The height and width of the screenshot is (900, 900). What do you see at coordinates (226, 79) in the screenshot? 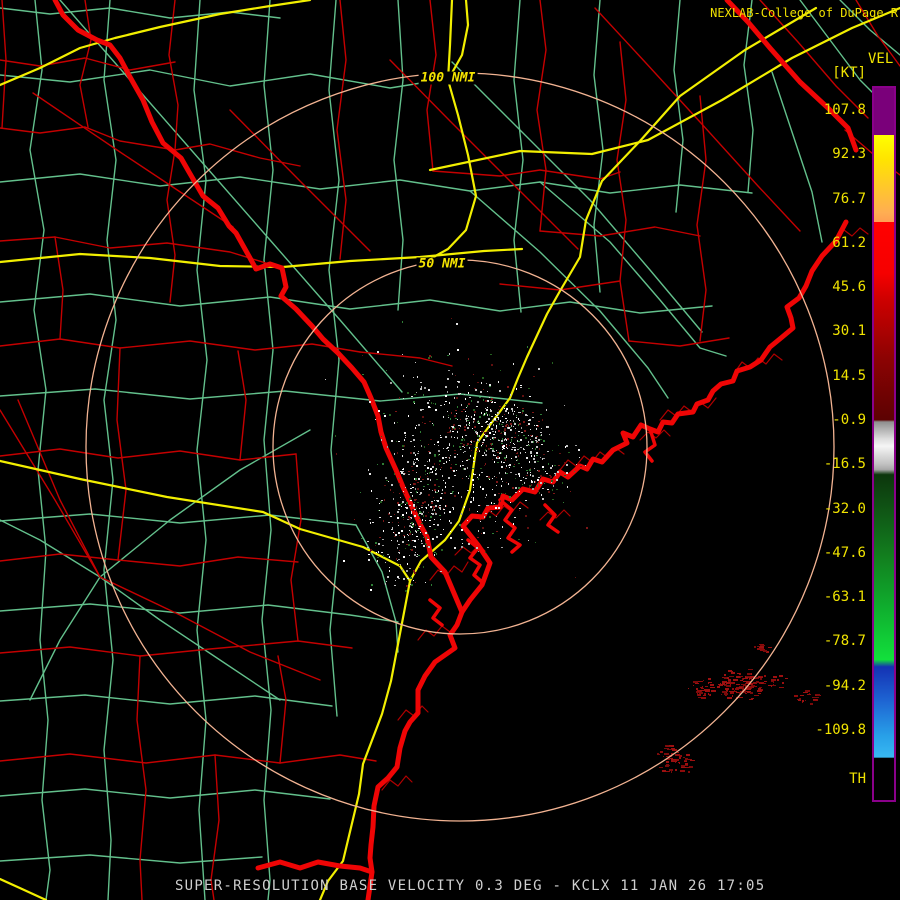
I see `green-roads-path` at bounding box center [226, 79].